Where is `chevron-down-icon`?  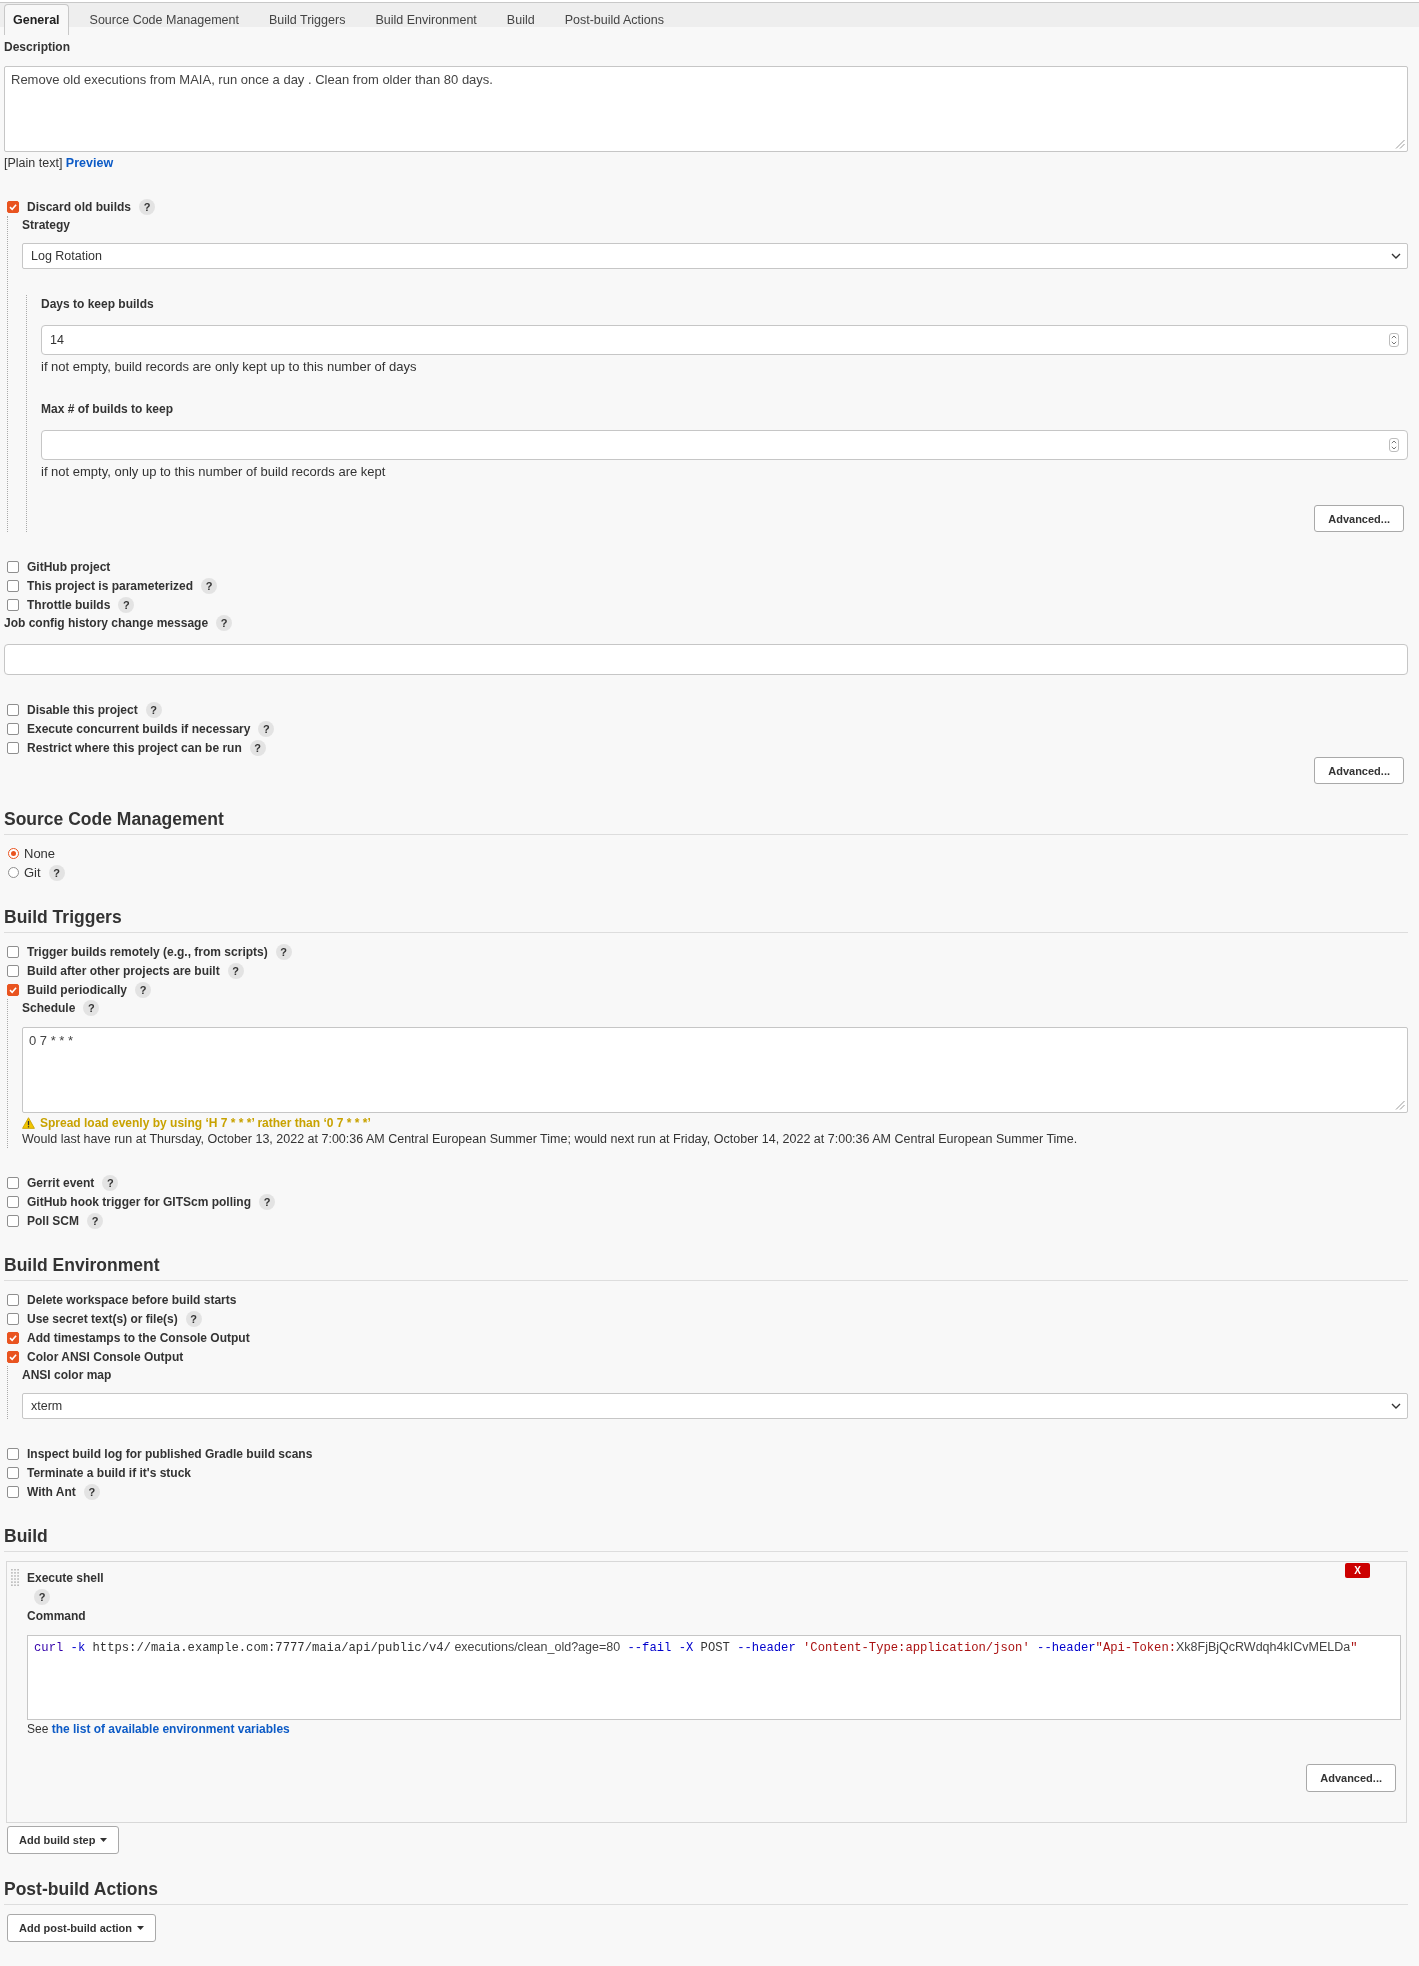
chevron-down-icon is located at coordinates (1396, 1406).